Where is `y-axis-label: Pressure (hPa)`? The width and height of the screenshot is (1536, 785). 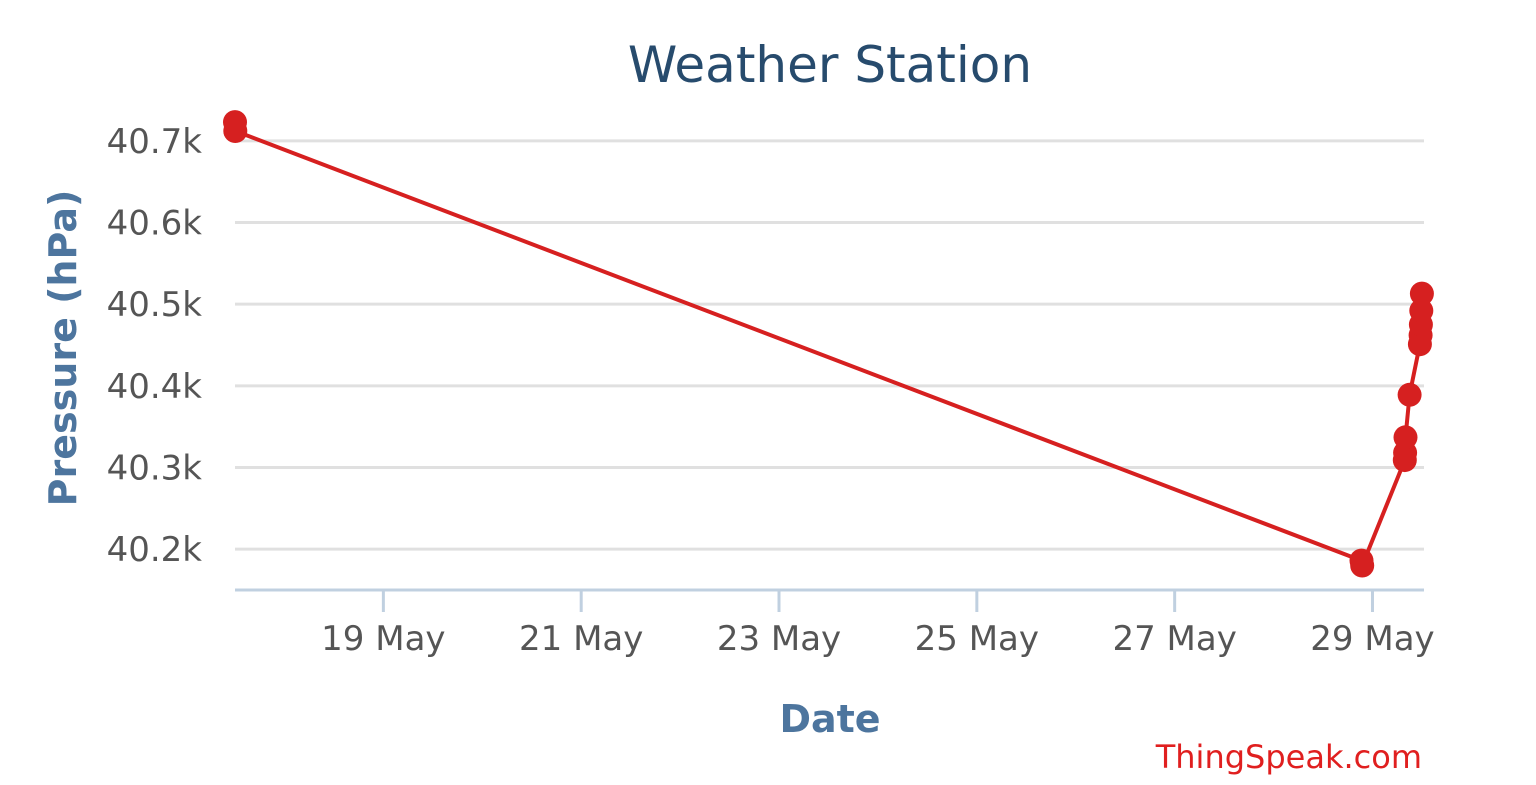 y-axis-label: Pressure (hPa) is located at coordinates (63, 348).